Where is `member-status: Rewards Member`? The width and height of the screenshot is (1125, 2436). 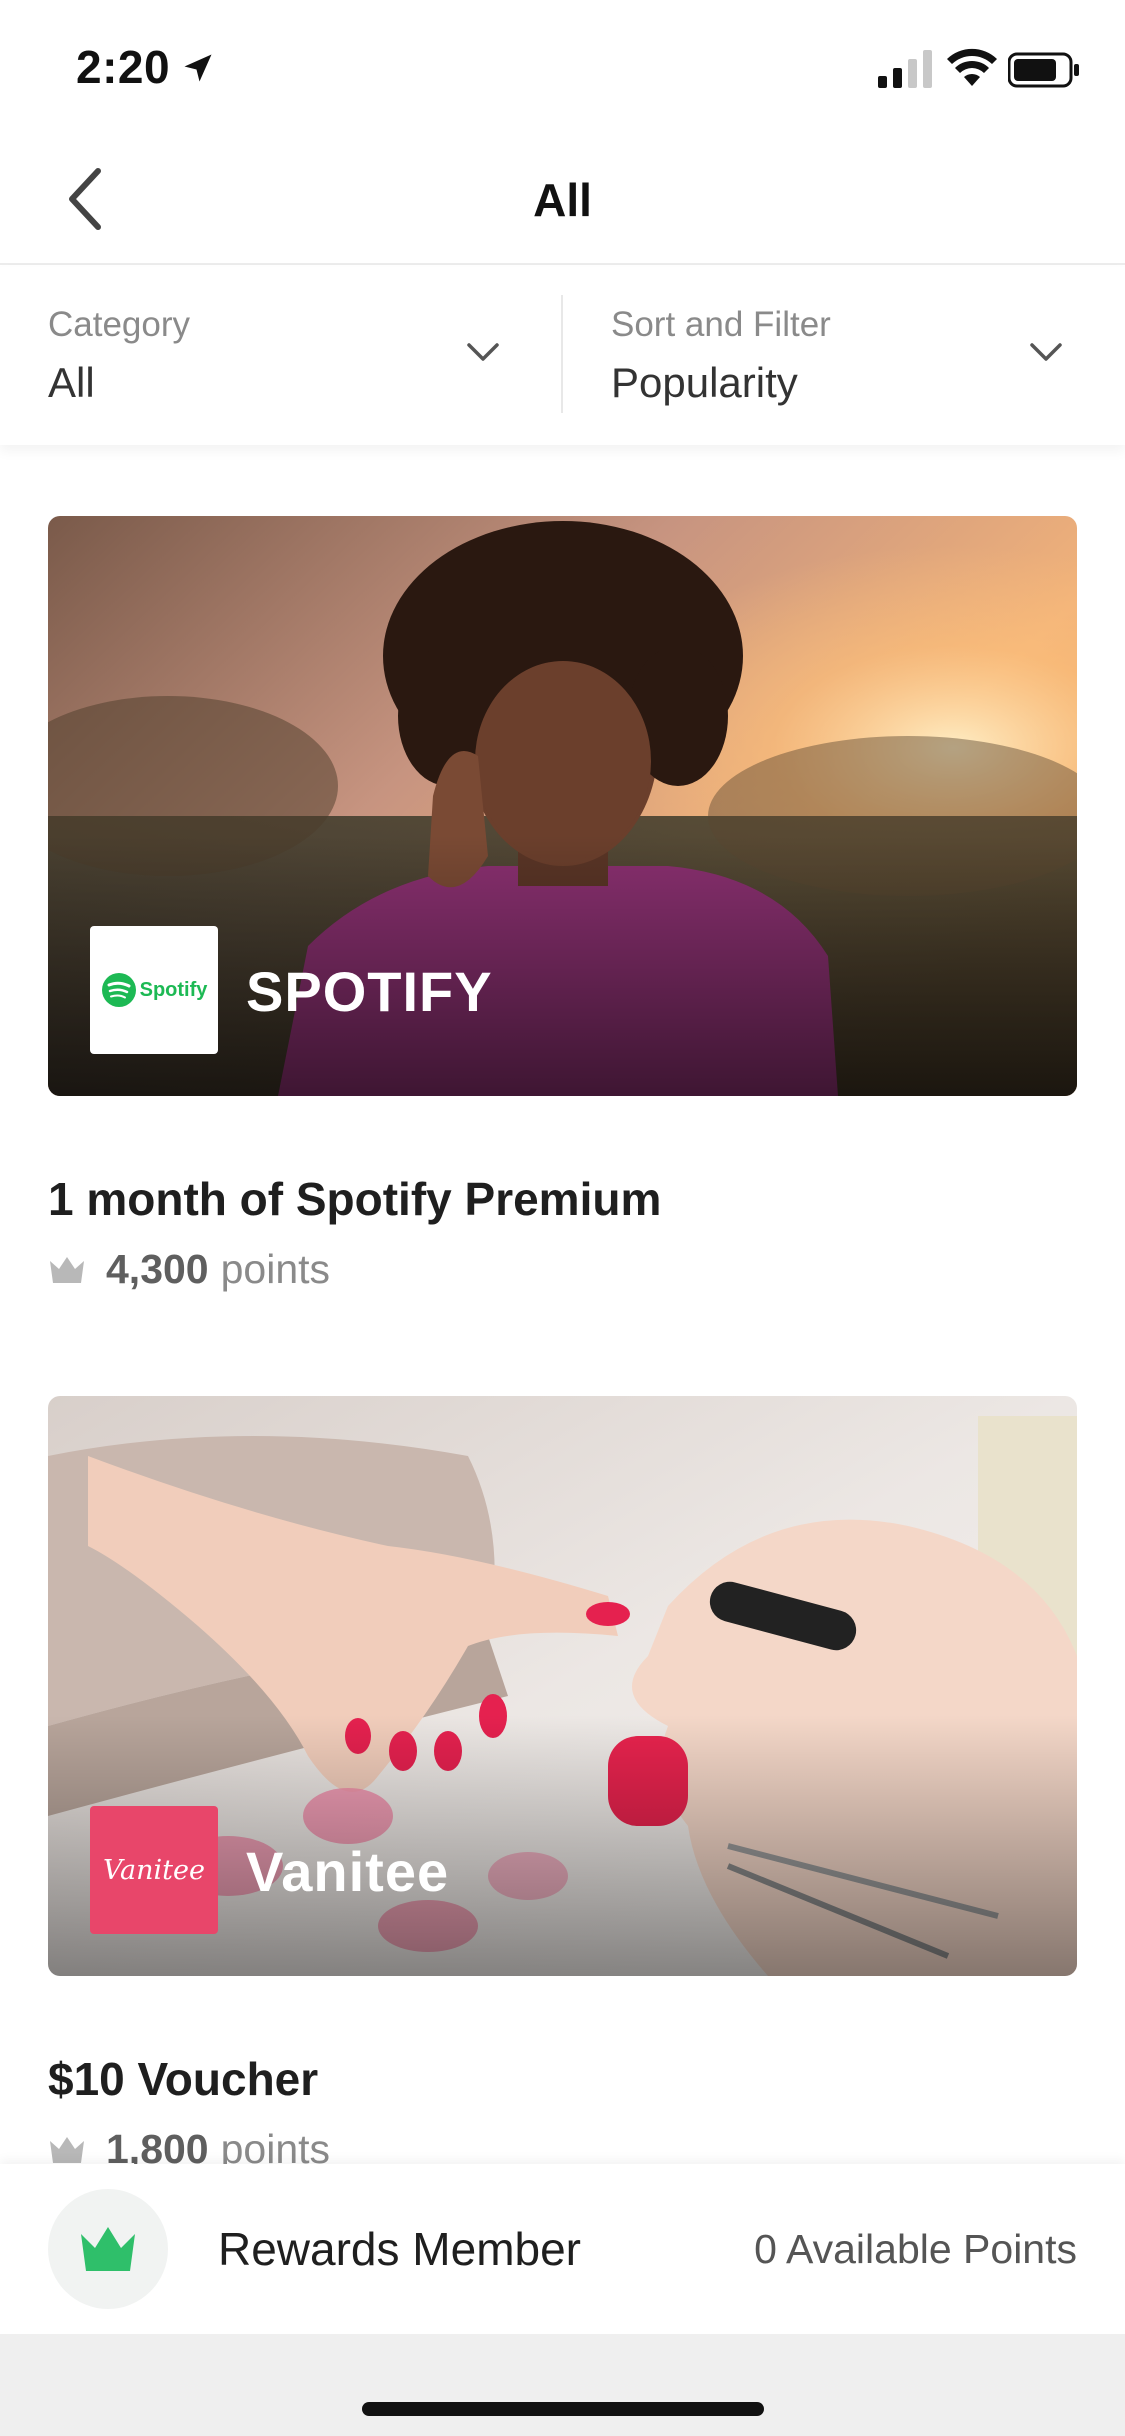 member-status: Rewards Member is located at coordinates (399, 2249).